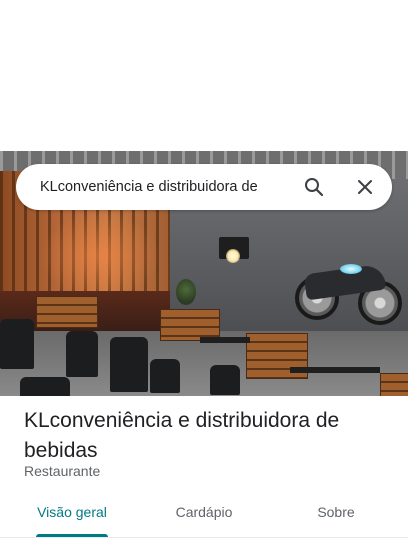 This screenshot has width=408, height=542. Describe the element at coordinates (233, 256) in the screenshot. I see `photo-lamp-light` at that location.